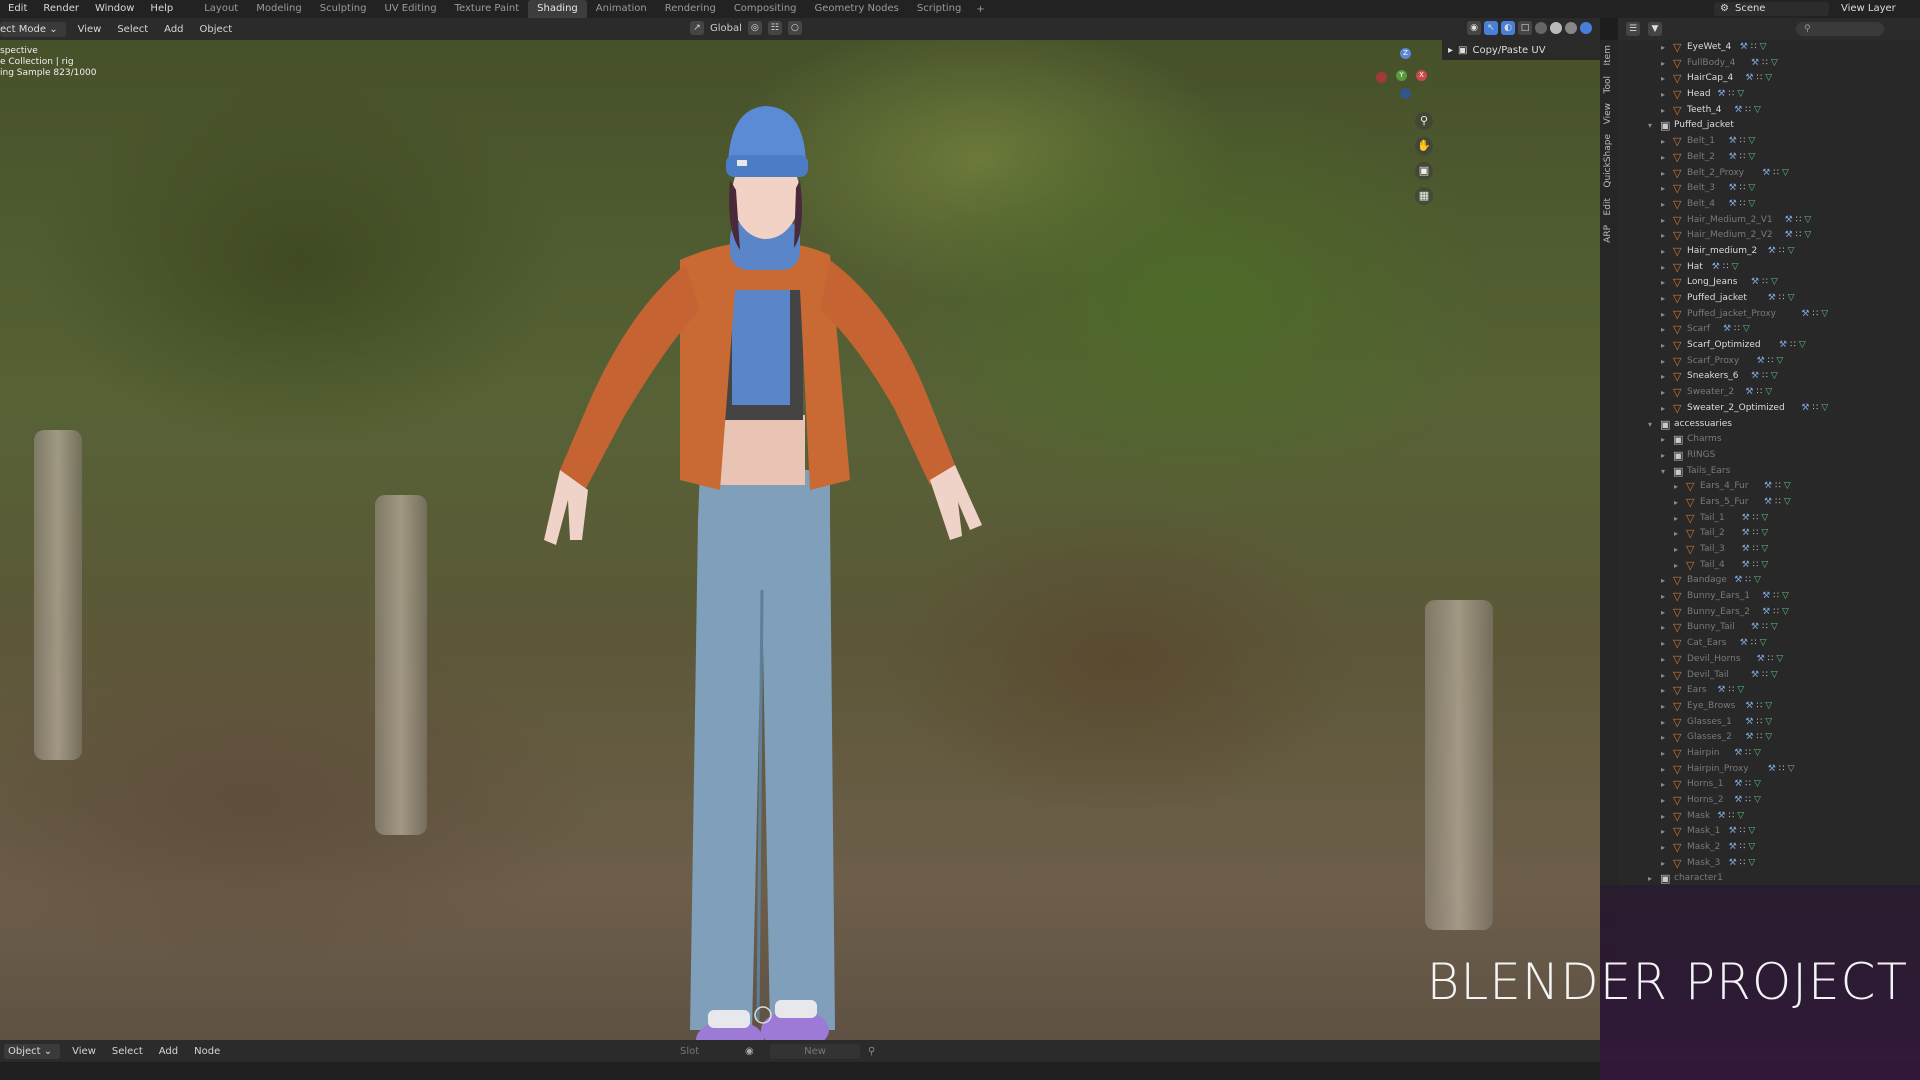 This screenshot has height=1080, width=1920. Describe the element at coordinates (794, 28) in the screenshot. I see `proportional-editing-icon: ○` at that location.